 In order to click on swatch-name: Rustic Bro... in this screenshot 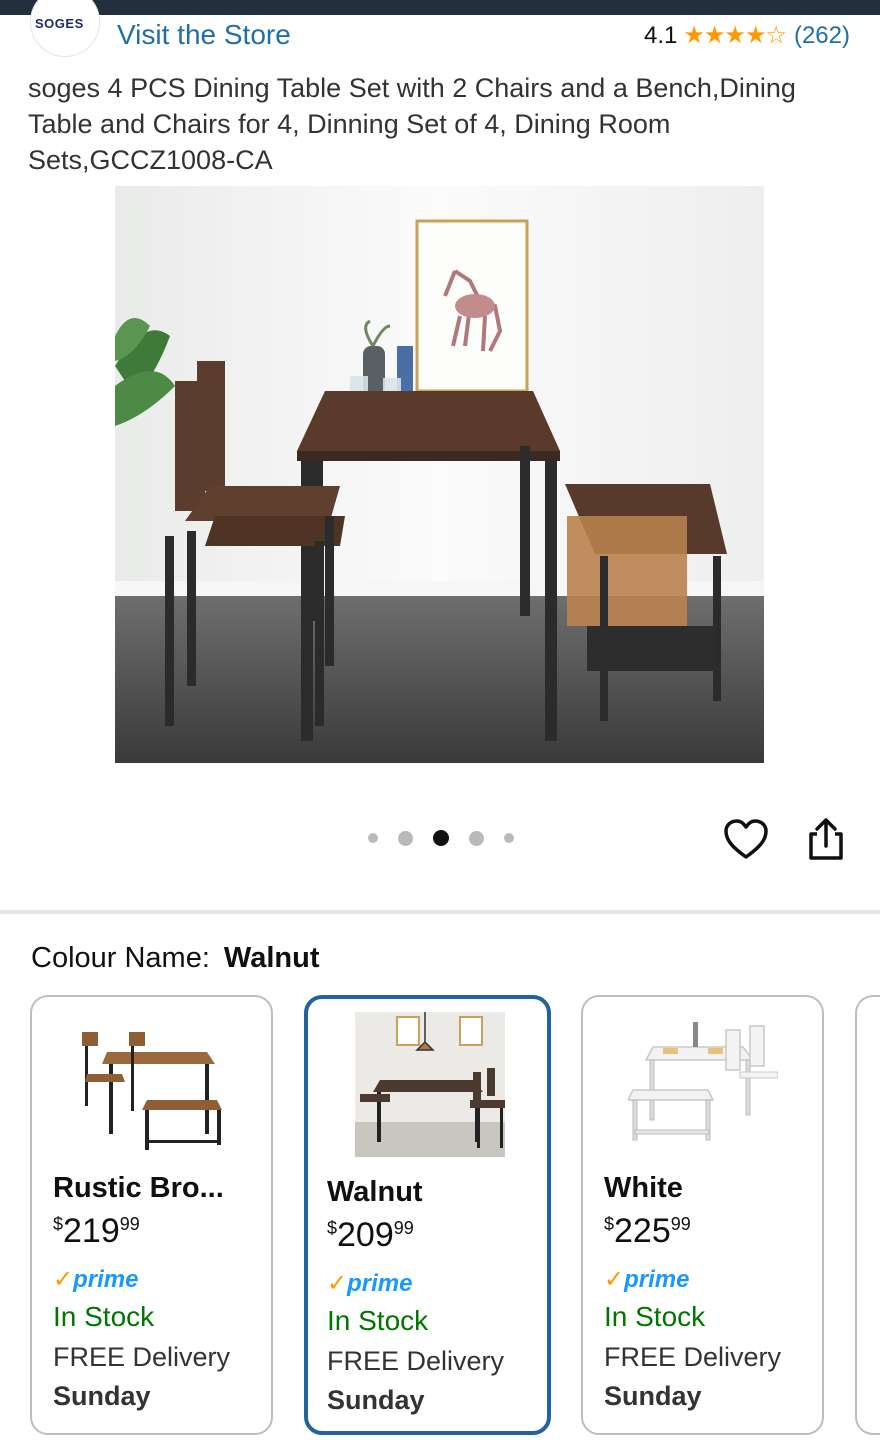, I will do `click(138, 1188)`.